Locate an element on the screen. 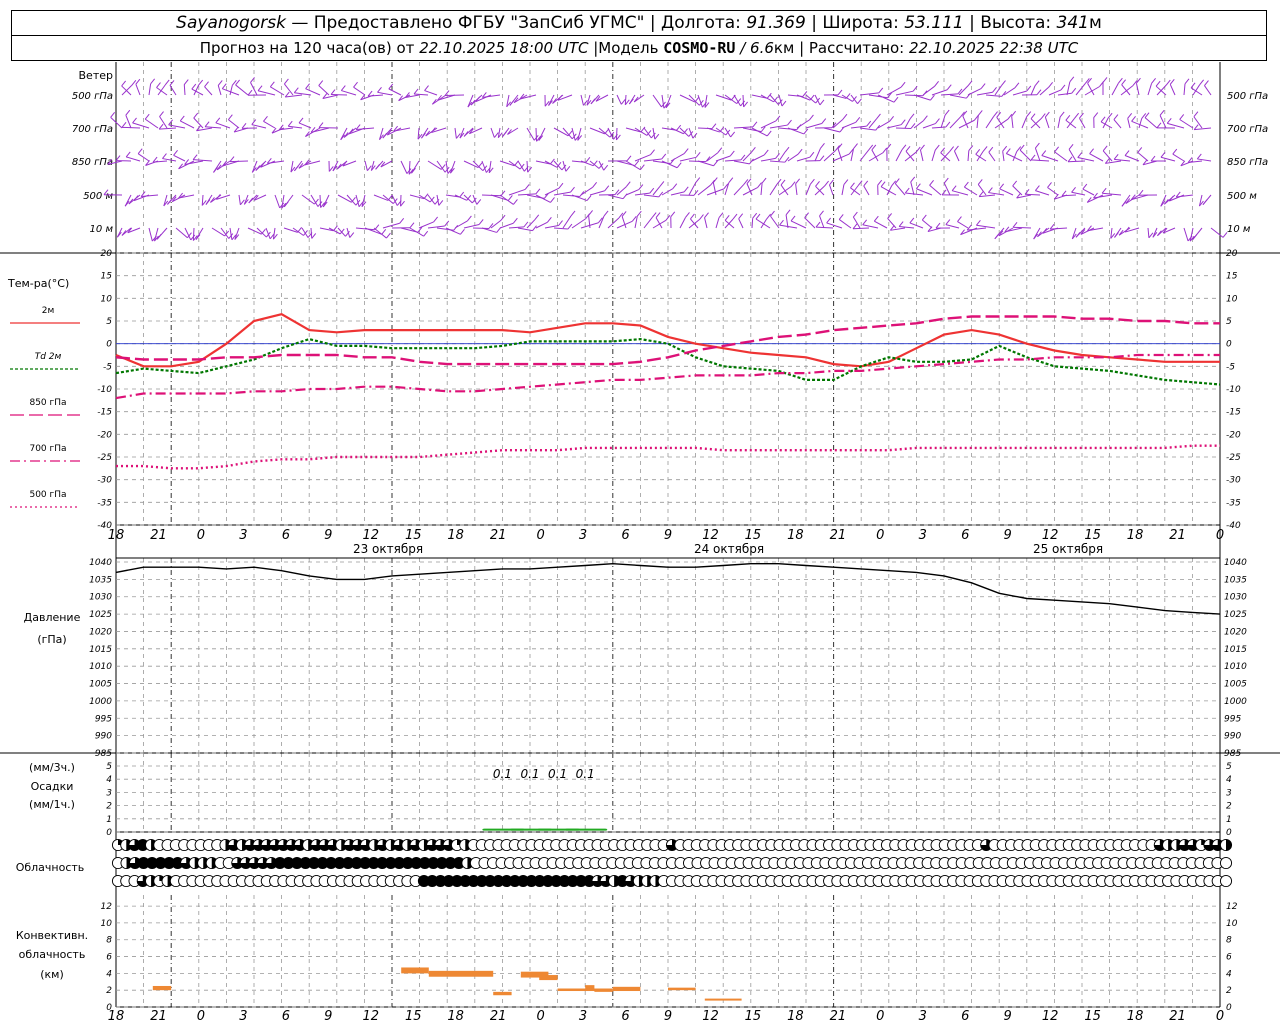 The height and width of the screenshot is (1024, 1280). precip-ytick-right: 1 is located at coordinates (1229, 820).